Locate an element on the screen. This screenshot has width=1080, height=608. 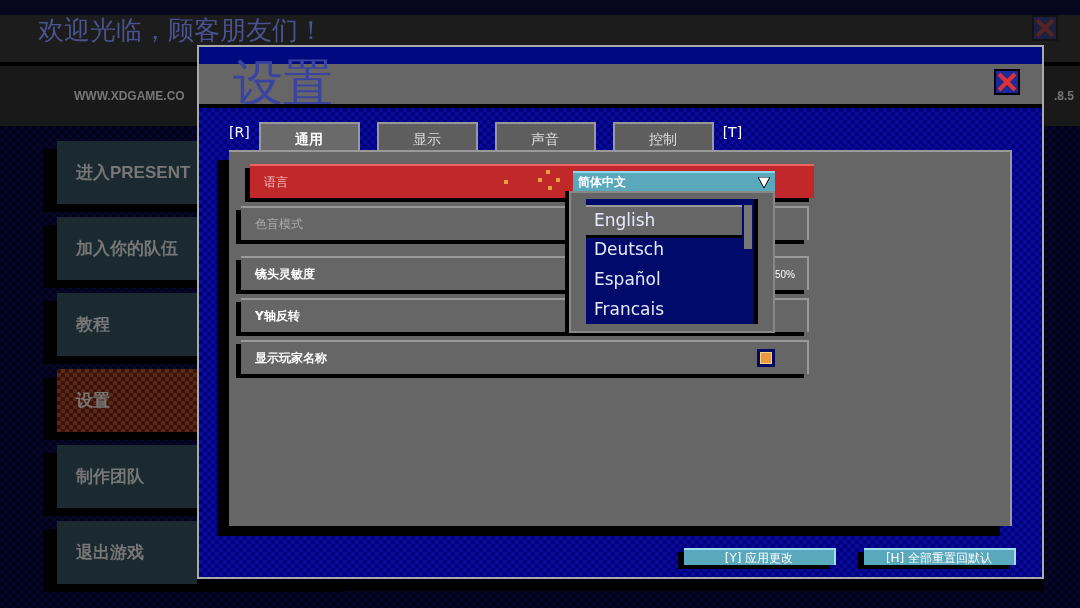
key-hint: [T] is located at coordinates (732, 132).